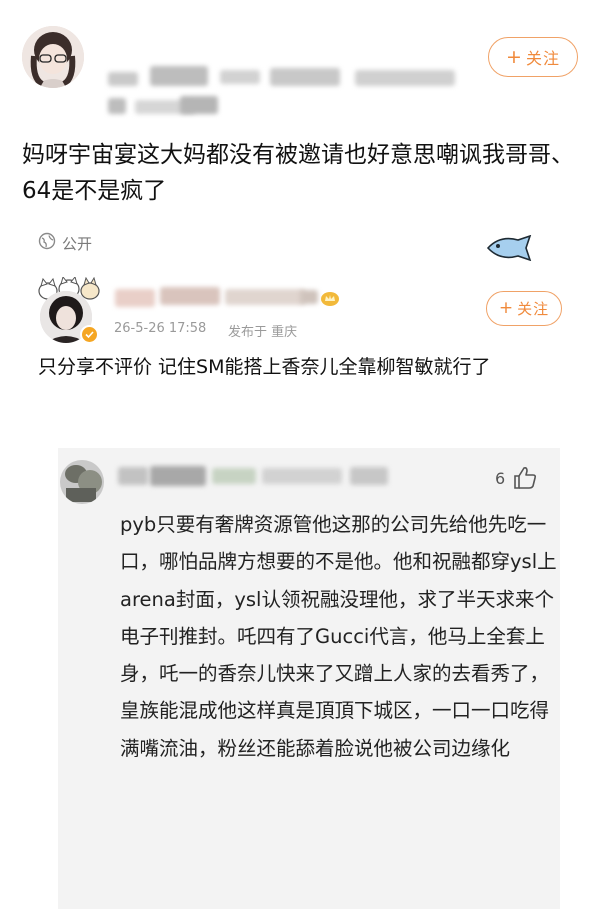  I want to click on thumbs-up-icon, so click(525, 478).